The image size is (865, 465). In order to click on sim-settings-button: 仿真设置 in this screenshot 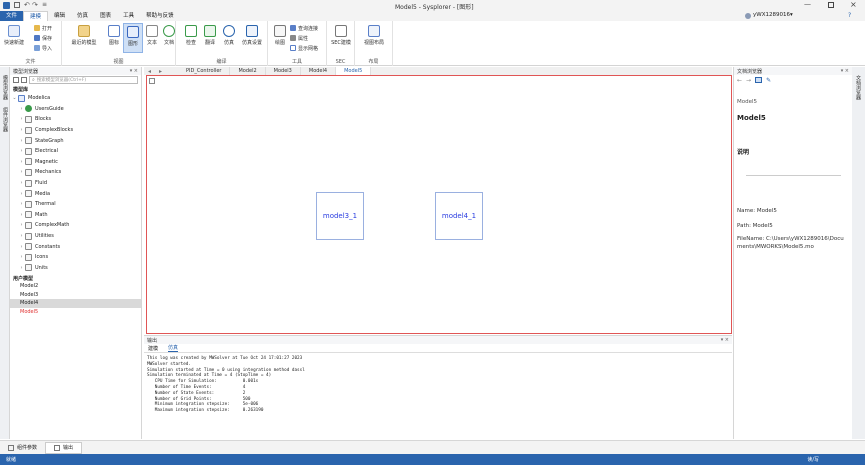, I will do `click(252, 35)`.